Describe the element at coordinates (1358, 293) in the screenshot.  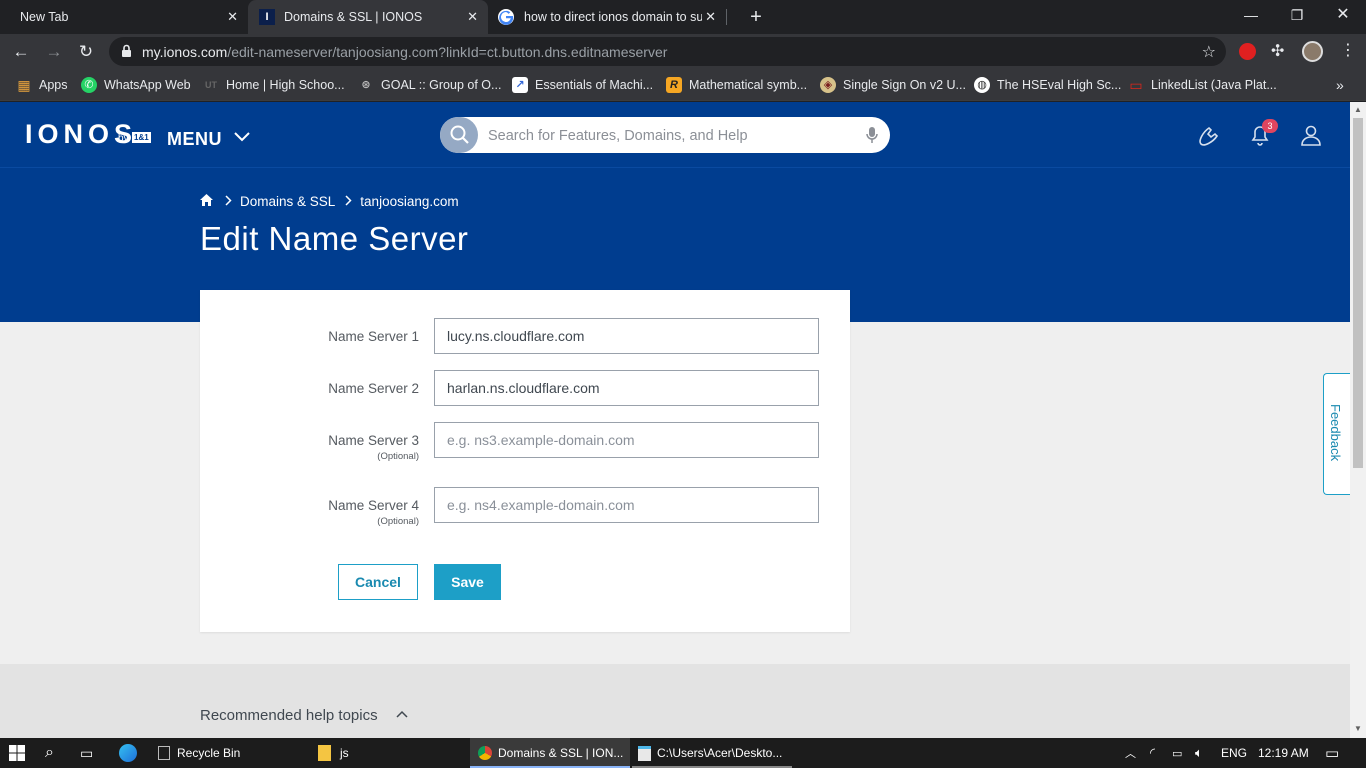
I see `scrollbar-thumb` at that location.